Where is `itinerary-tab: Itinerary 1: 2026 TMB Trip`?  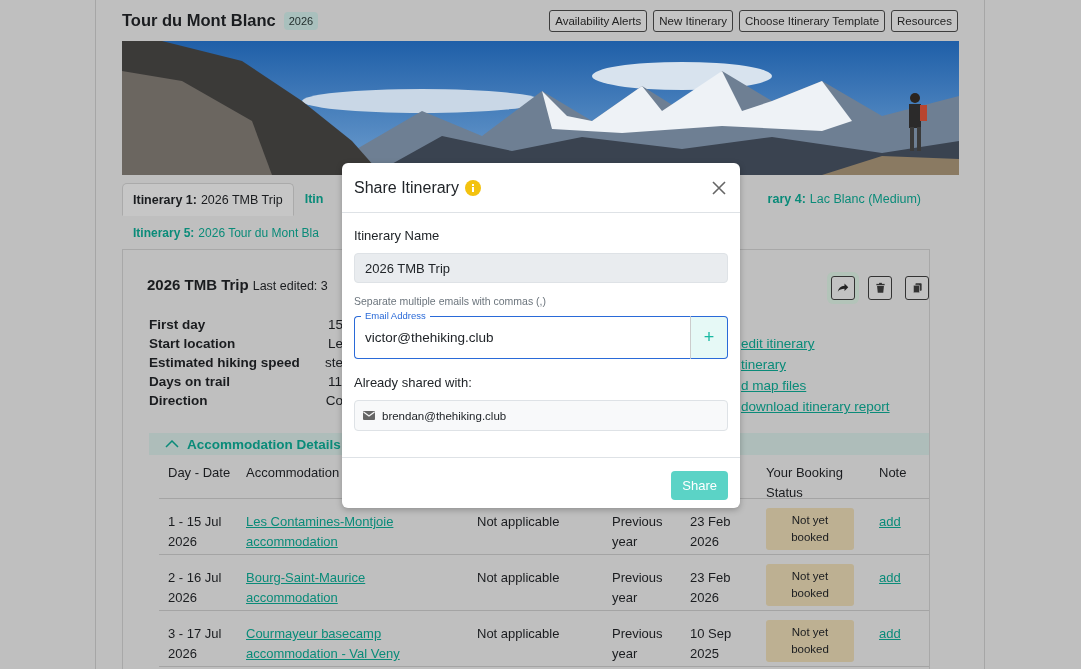 itinerary-tab: Itinerary 1: 2026 TMB Trip is located at coordinates (208, 199).